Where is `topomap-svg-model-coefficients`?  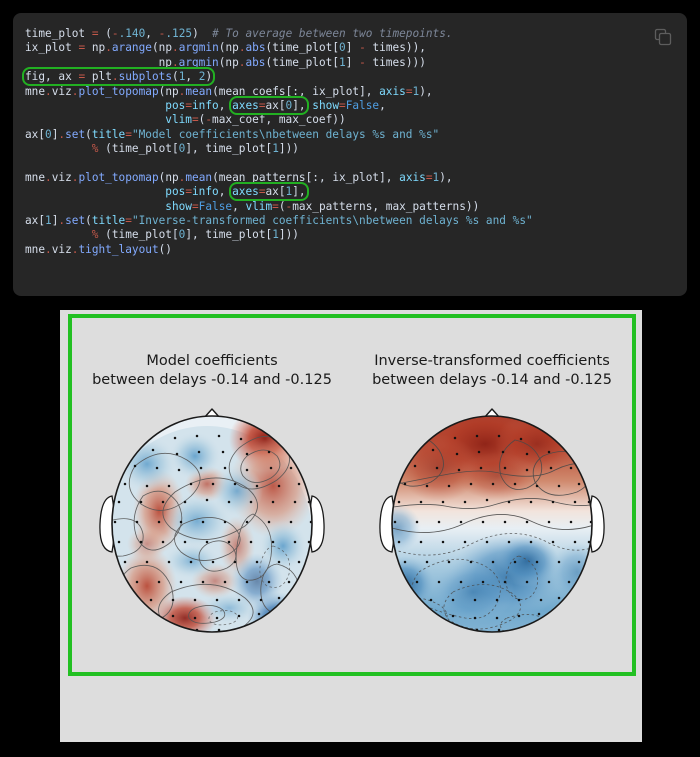 topomap-svg-model-coefficients is located at coordinates (212, 520).